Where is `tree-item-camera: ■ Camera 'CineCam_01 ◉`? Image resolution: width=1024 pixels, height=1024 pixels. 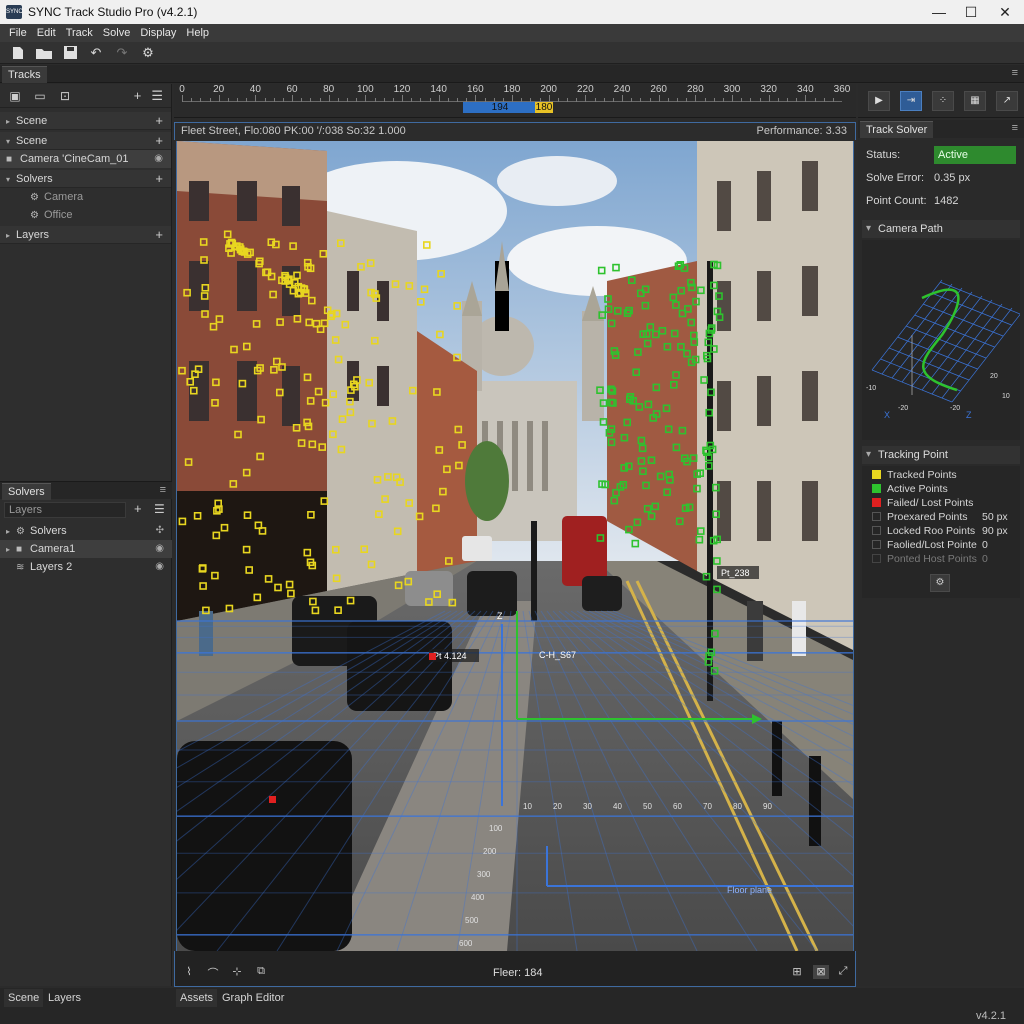
tree-item-camera: ■ Camera 'CineCam_01 ◉ is located at coordinates (85, 159).